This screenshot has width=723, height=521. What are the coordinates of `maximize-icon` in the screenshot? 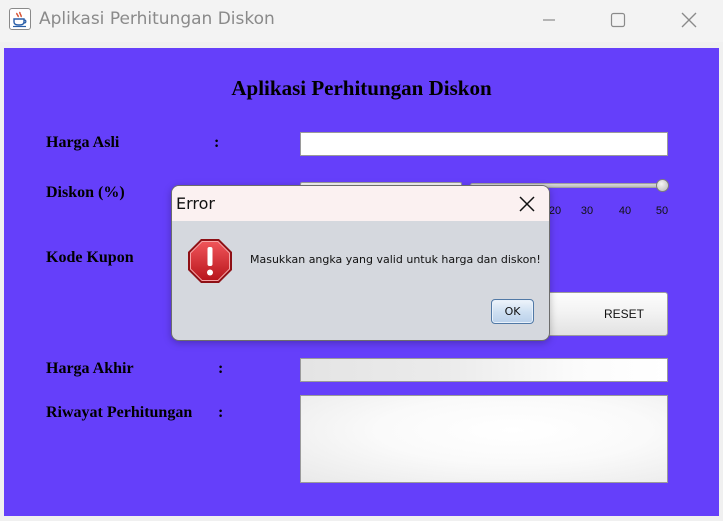 It's located at (618, 20).